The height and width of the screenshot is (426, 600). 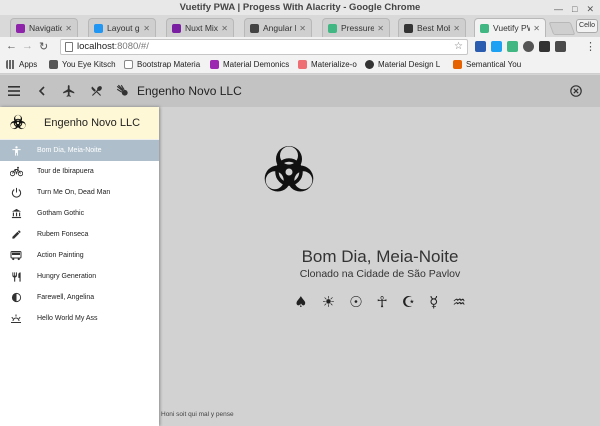 I want to click on tab-label: Nuxt Mixed, so click(x=202, y=28).